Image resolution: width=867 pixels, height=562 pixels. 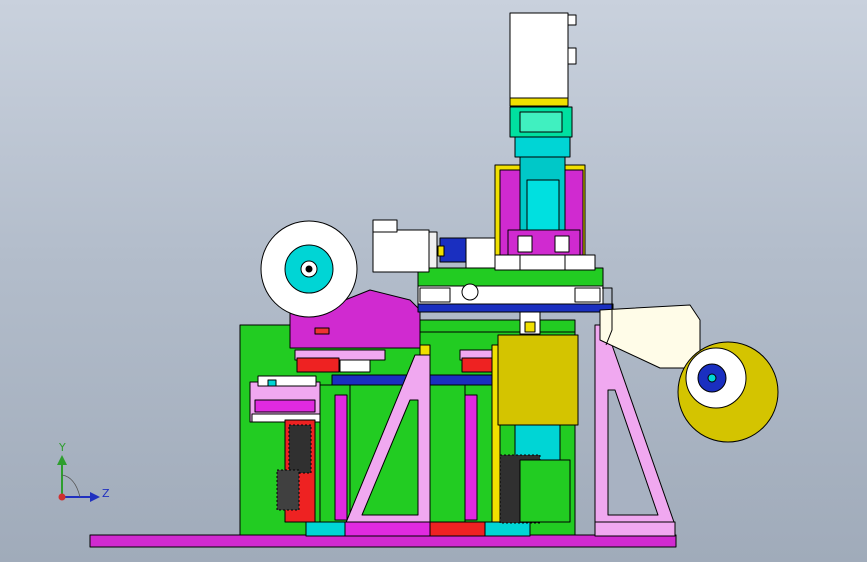 What do you see at coordinates (530, 327) in the screenshot?
I see `probe-tip` at bounding box center [530, 327].